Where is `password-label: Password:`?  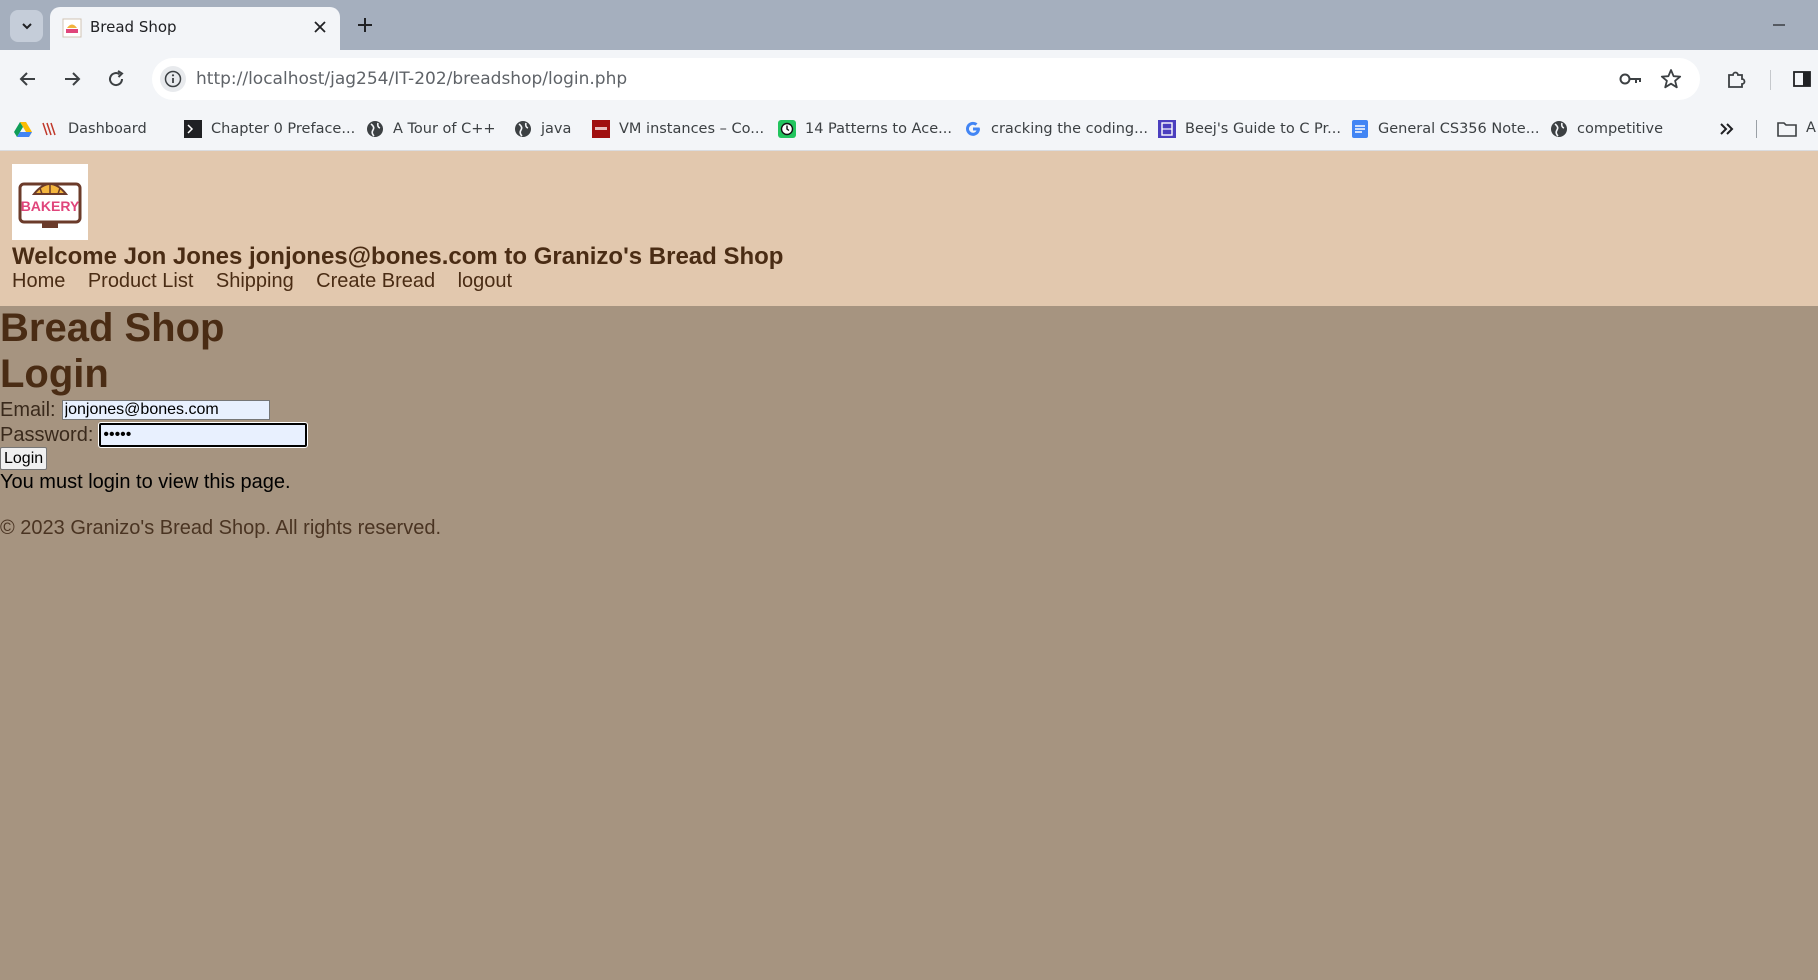
password-label: Password: is located at coordinates (47, 434).